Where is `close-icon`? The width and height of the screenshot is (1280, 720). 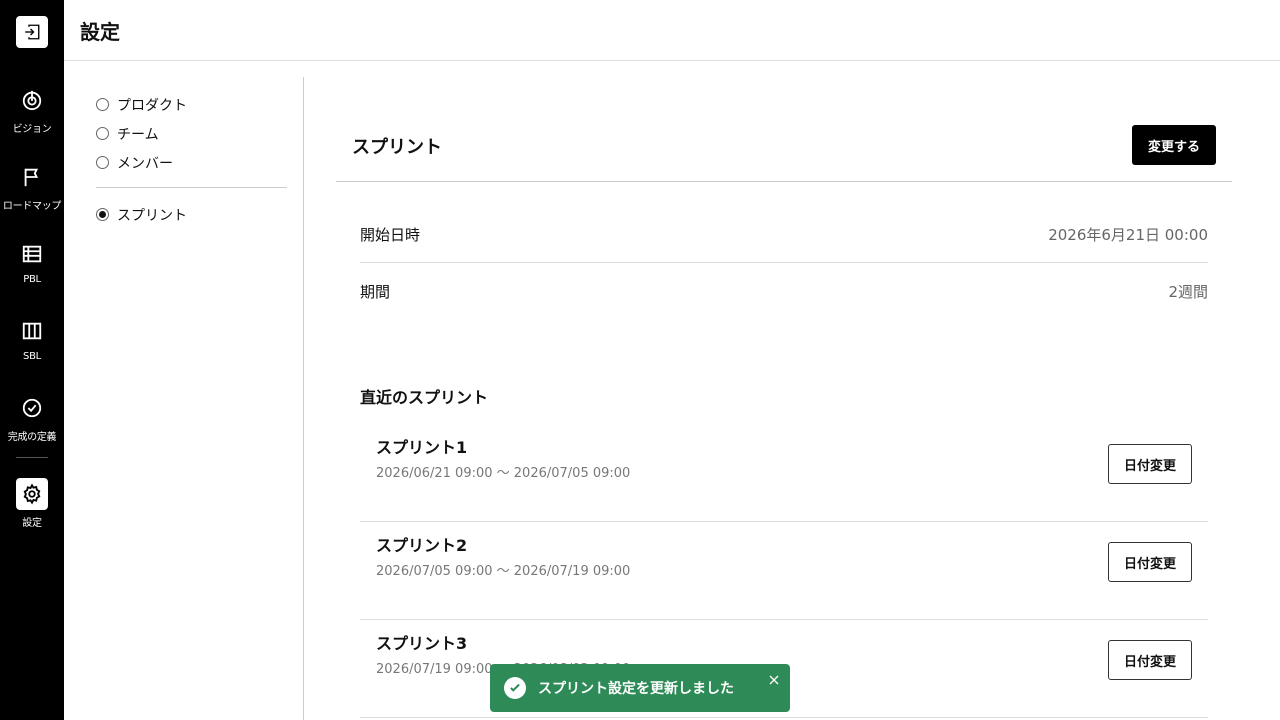
close-icon is located at coordinates (774, 680).